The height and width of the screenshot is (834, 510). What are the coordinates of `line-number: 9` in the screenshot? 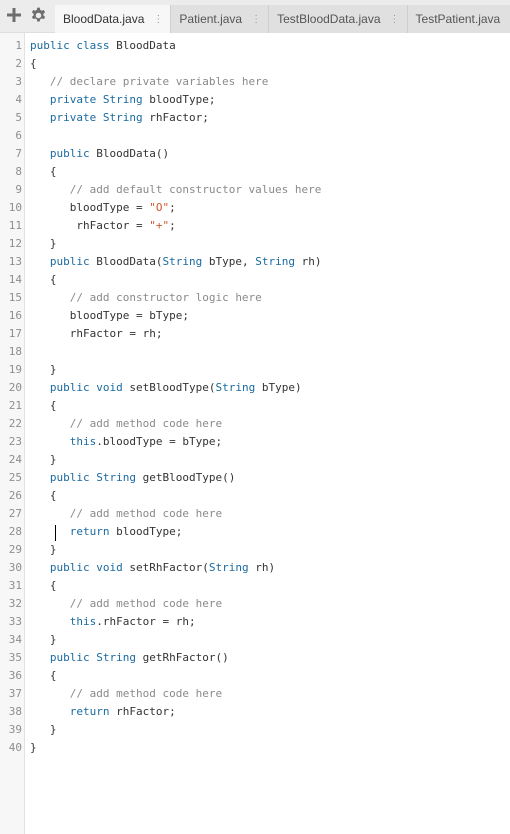 It's located at (18, 189).